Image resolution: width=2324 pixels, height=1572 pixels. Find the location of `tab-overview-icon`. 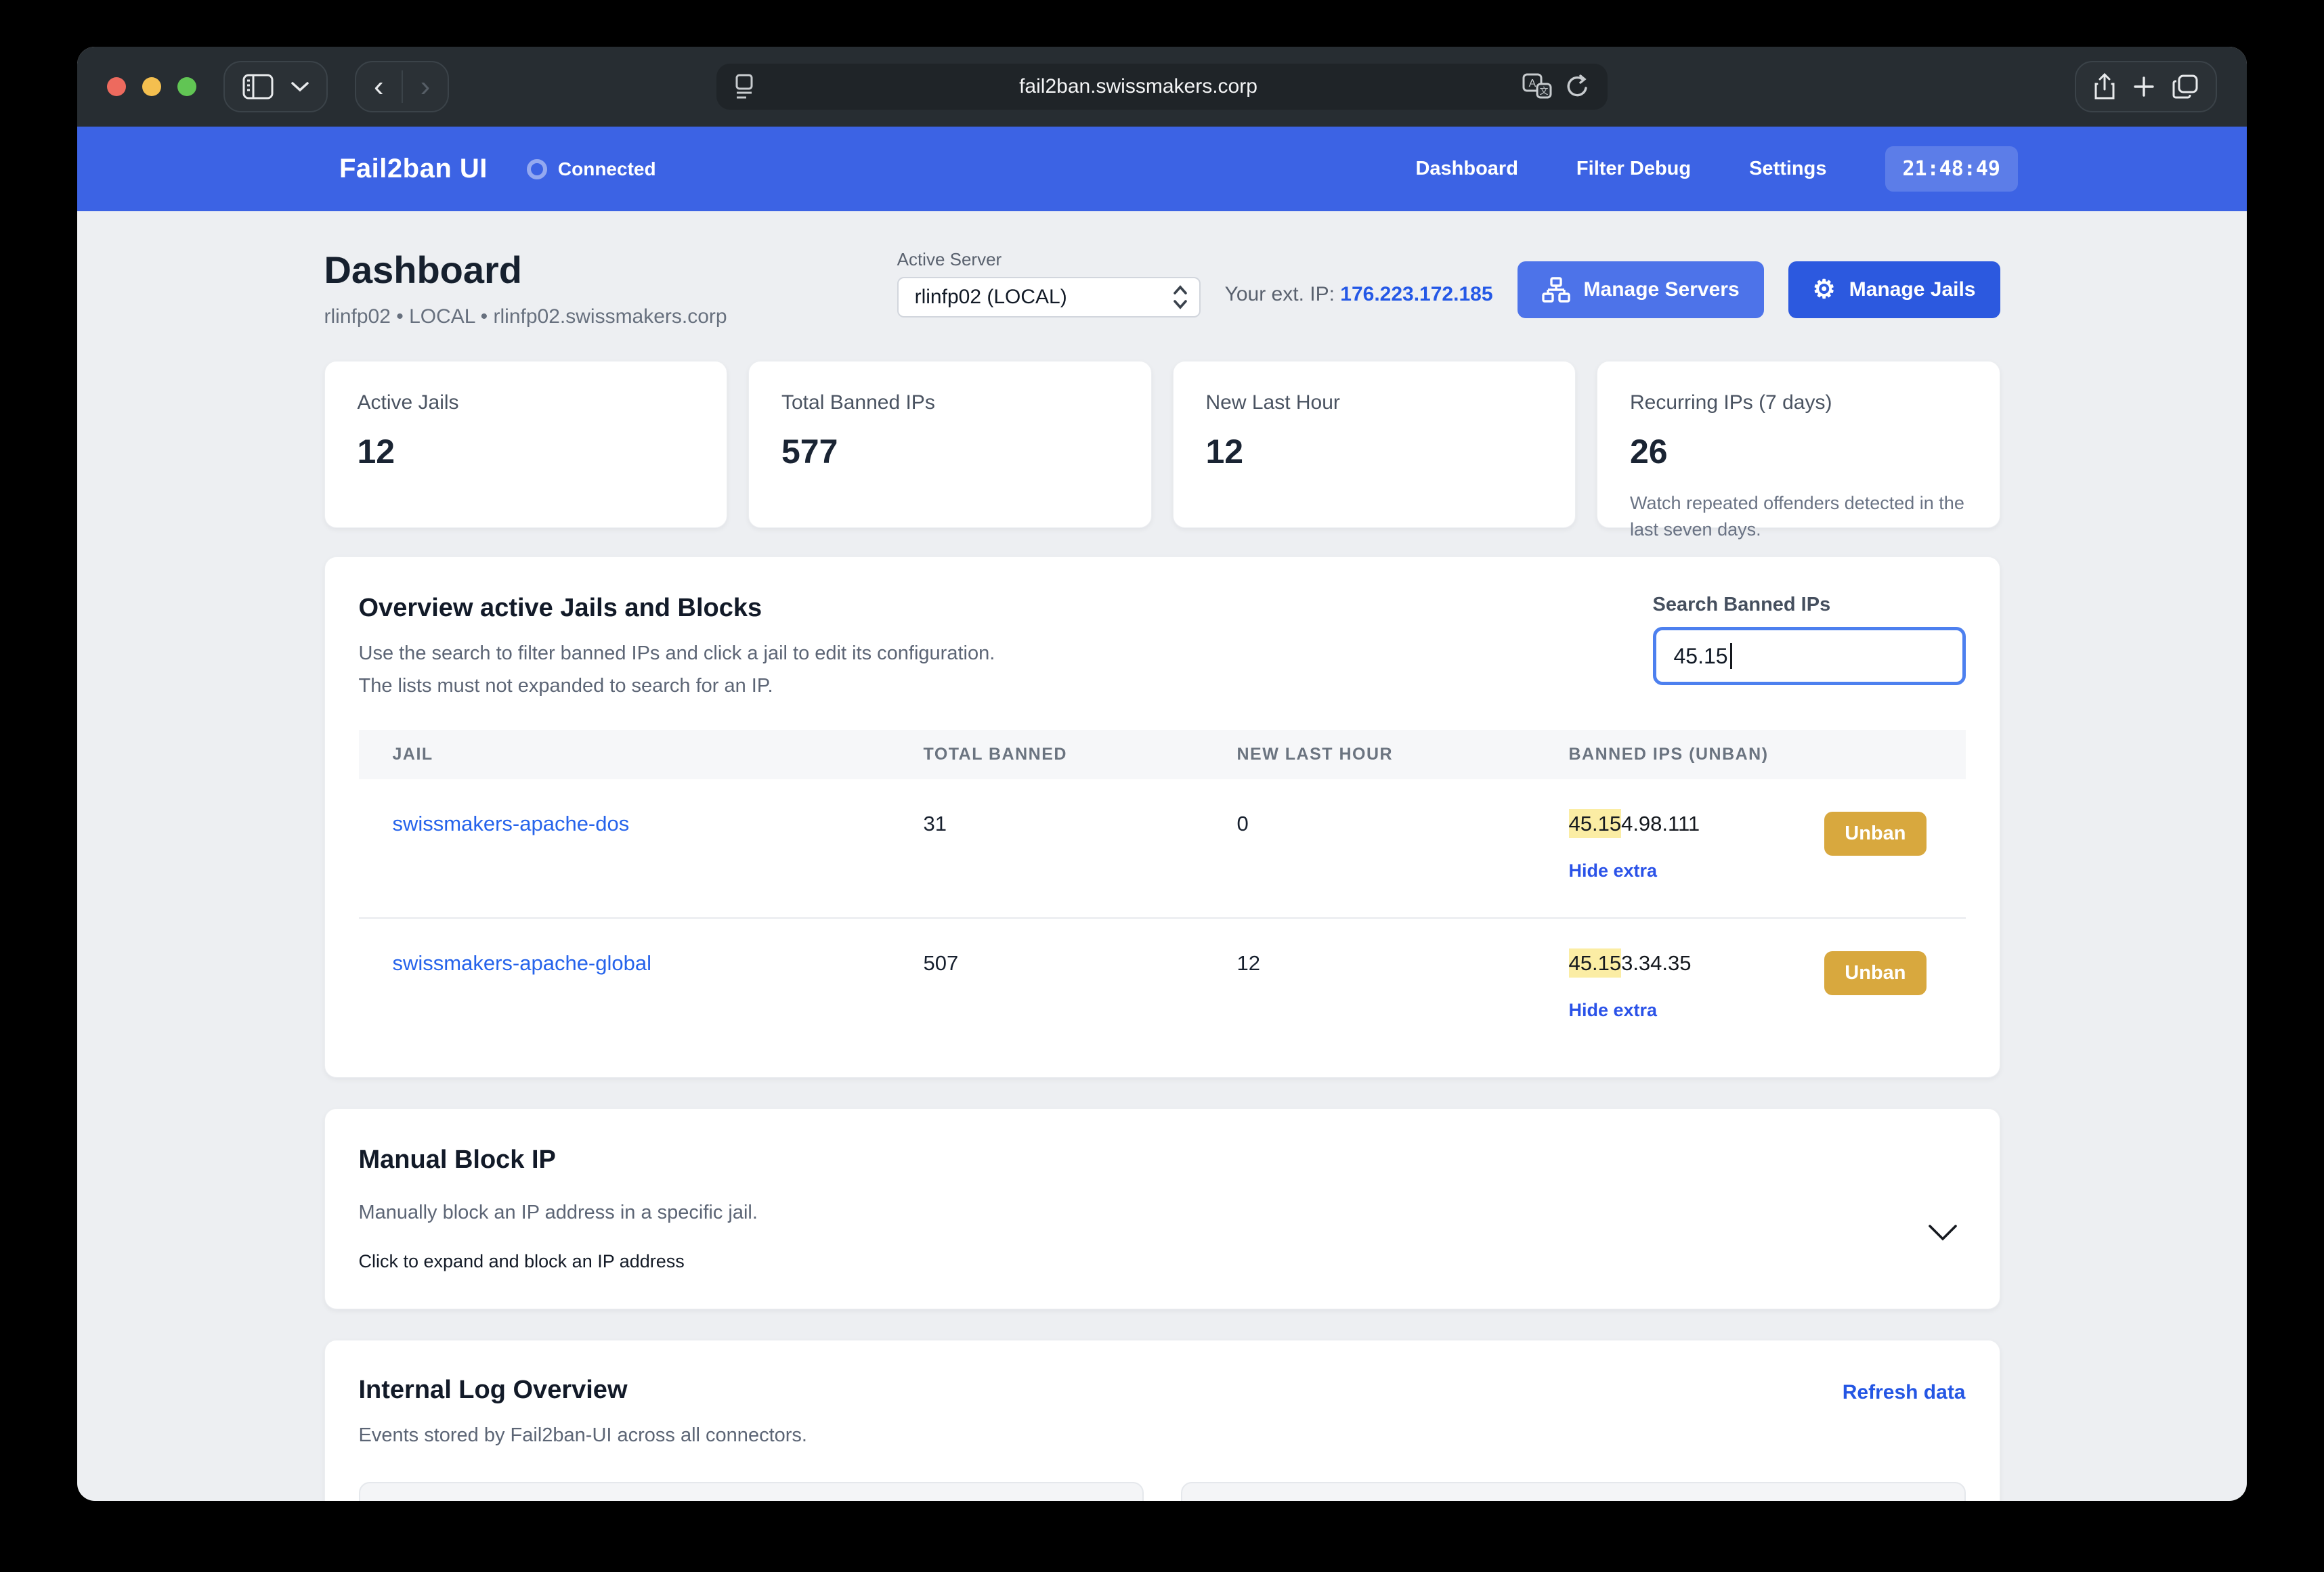

tab-overview-icon is located at coordinates (2185, 87).